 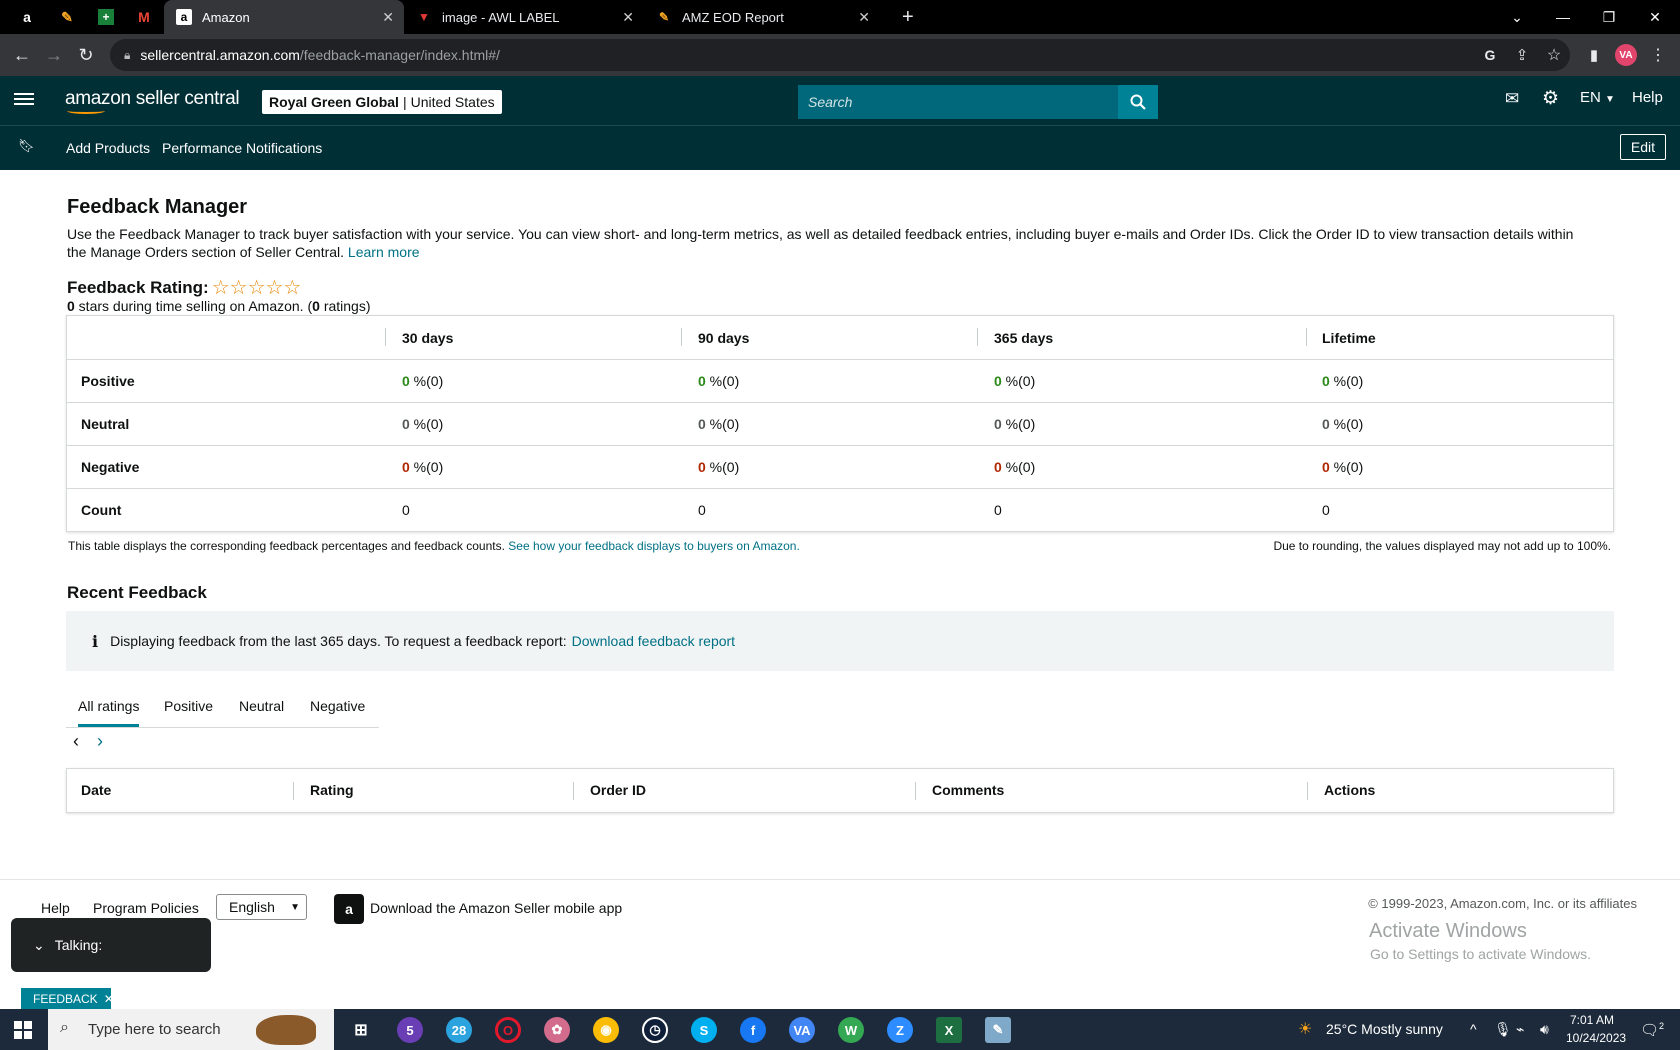 What do you see at coordinates (410, 1030) in the screenshot?
I see `app-icon-1: 5` at bounding box center [410, 1030].